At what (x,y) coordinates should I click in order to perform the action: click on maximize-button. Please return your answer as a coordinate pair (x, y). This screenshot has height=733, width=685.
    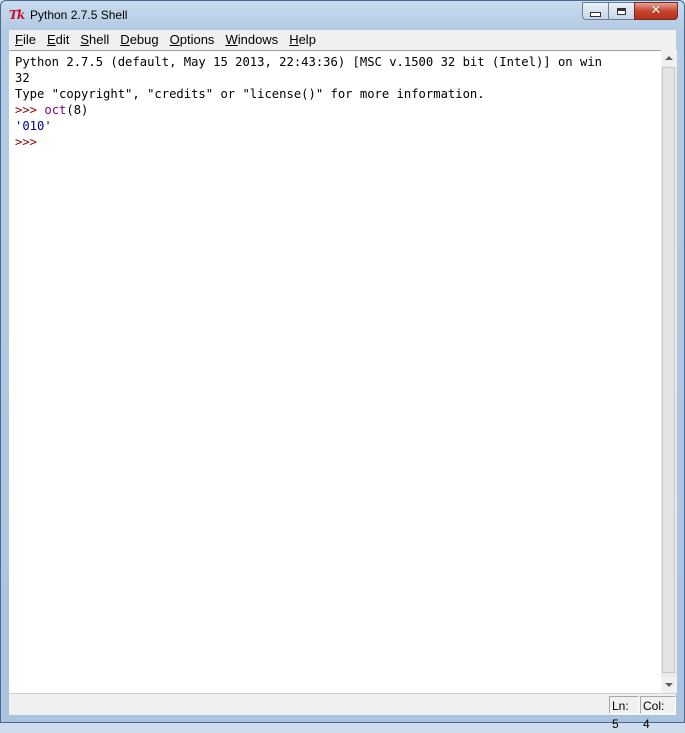
    Looking at the image, I should click on (621, 11).